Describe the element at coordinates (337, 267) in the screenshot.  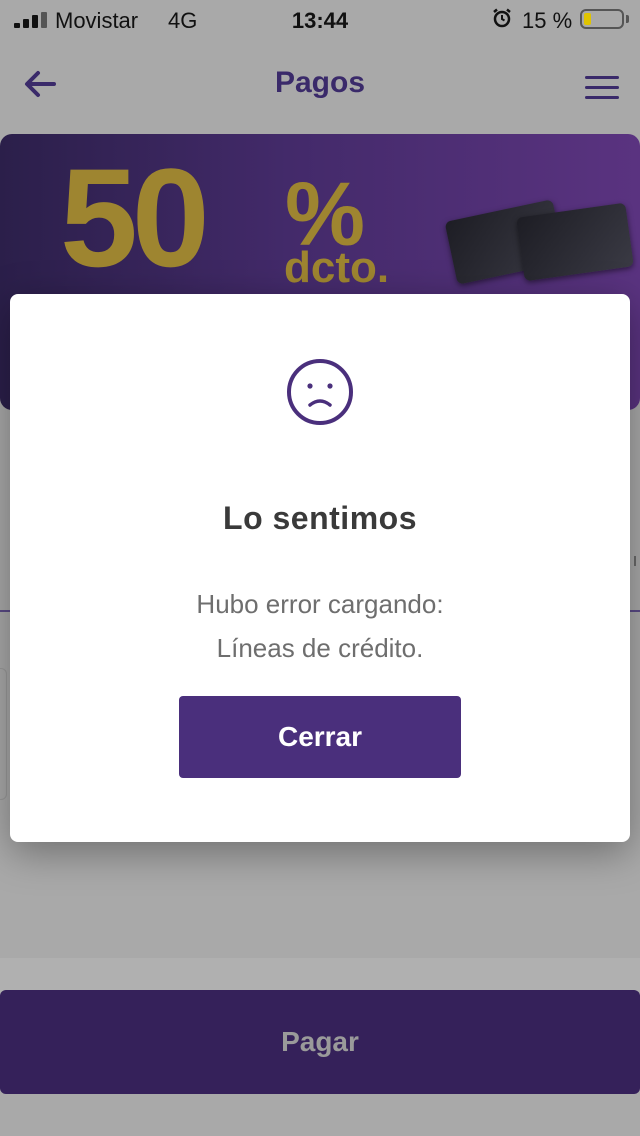
I see `promo-discount-label: dcto.` at that location.